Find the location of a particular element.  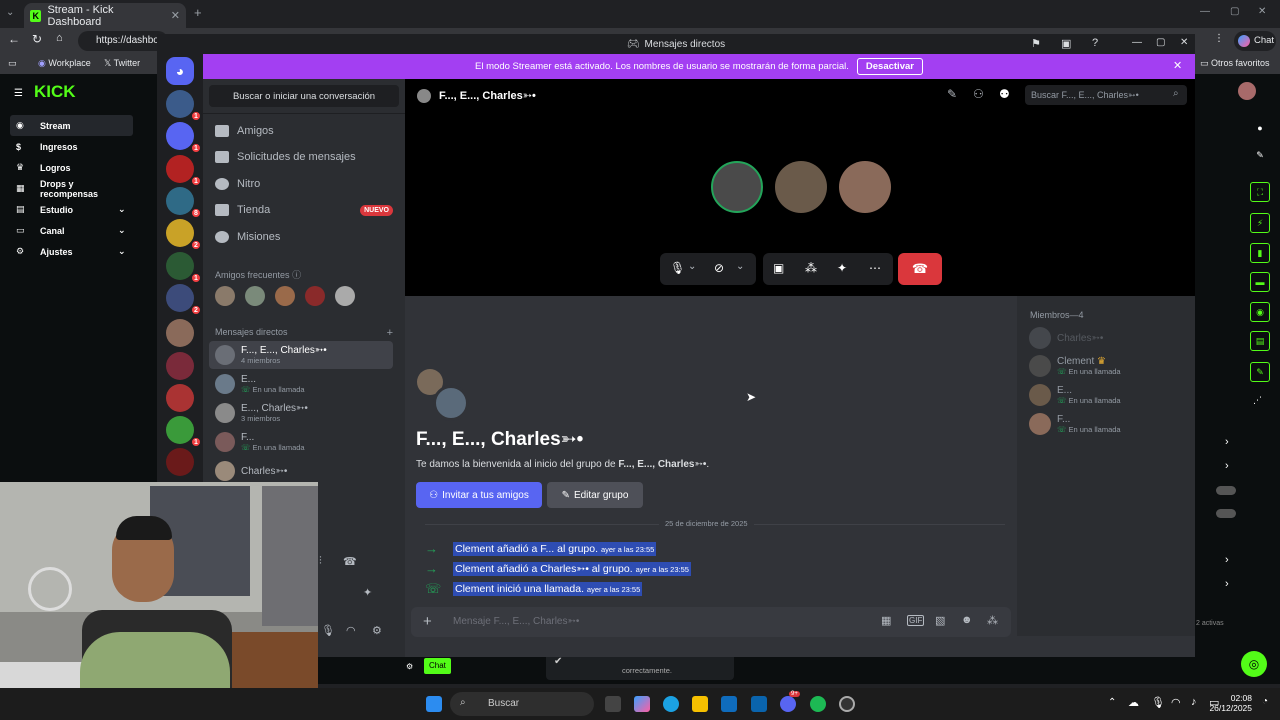

kick-logo: KICK is located at coordinates (55, 92).